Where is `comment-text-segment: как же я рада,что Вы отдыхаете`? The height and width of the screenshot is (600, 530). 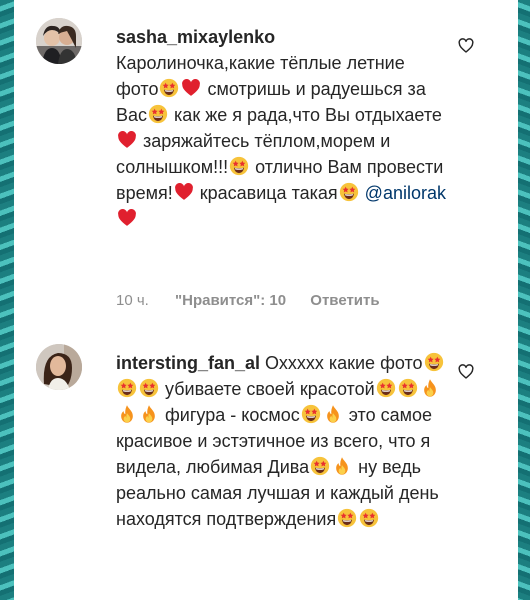
comment-text-segment: как же я рада,что Вы отдыхаете is located at coordinates (305, 115).